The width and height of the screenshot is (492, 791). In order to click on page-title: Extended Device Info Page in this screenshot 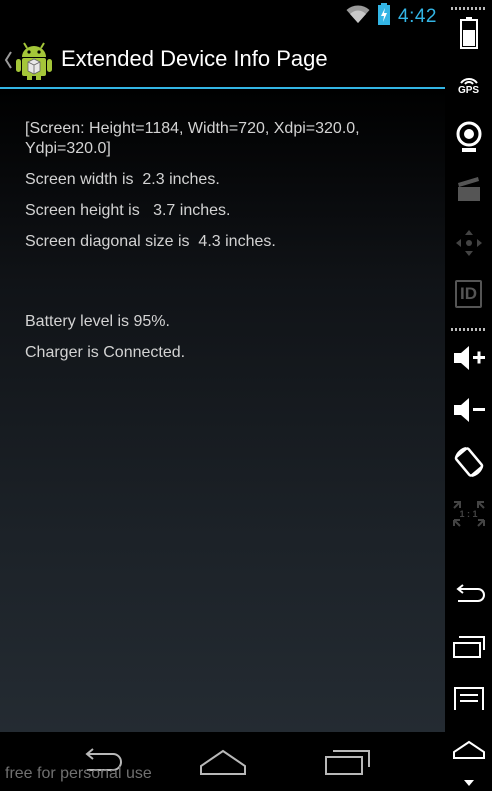, I will do `click(194, 58)`.